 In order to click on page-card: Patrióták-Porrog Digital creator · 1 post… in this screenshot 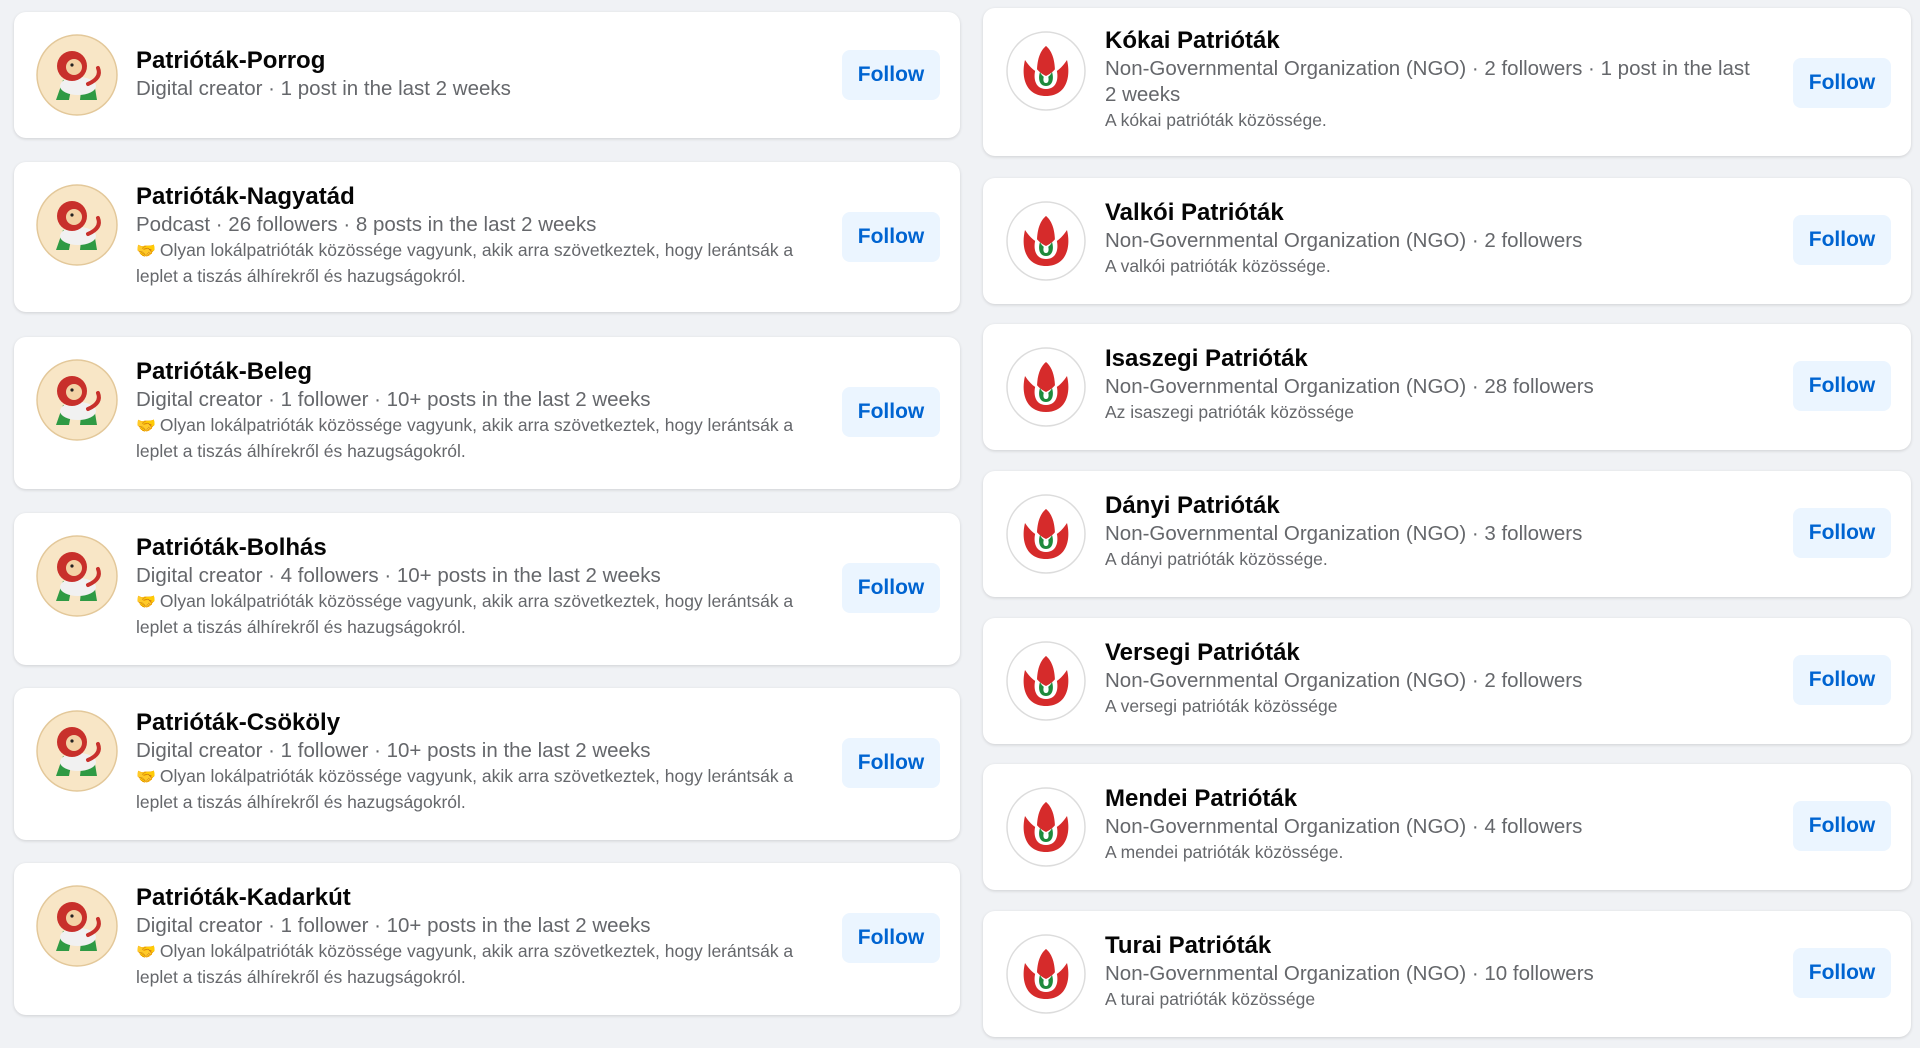, I will do `click(487, 75)`.